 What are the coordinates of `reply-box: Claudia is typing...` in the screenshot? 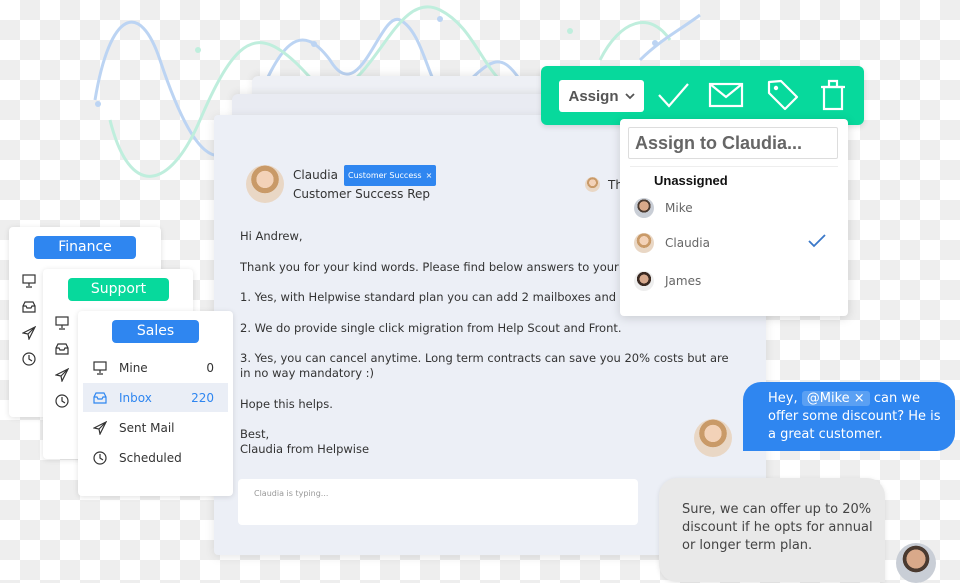 It's located at (438, 502).